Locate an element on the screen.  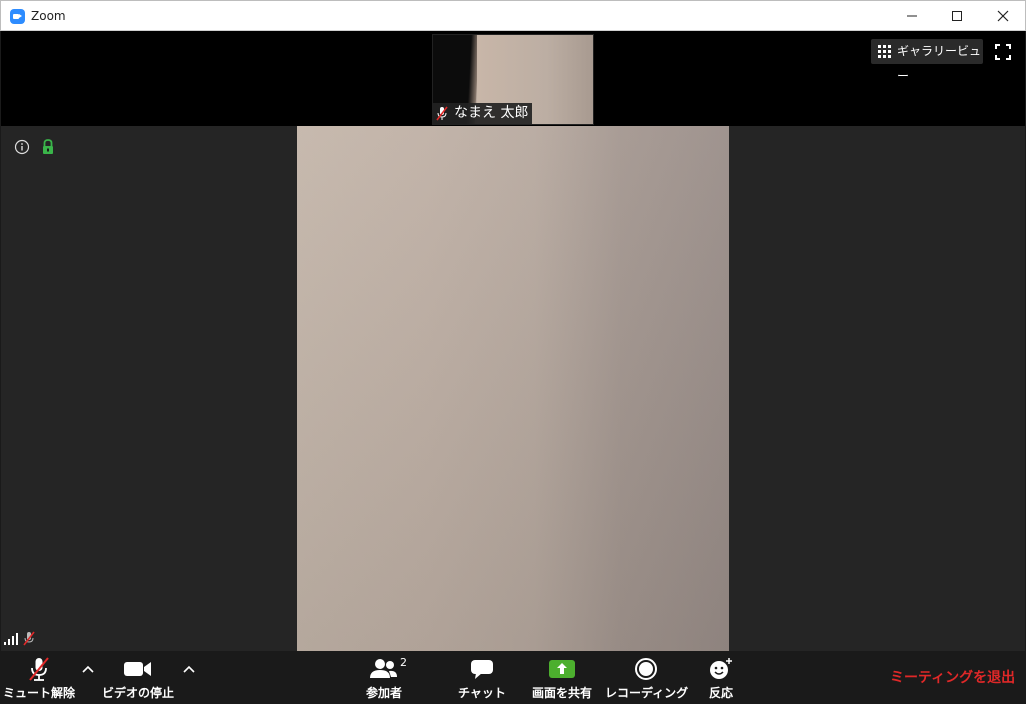
record-icon is located at coordinates (646, 669).